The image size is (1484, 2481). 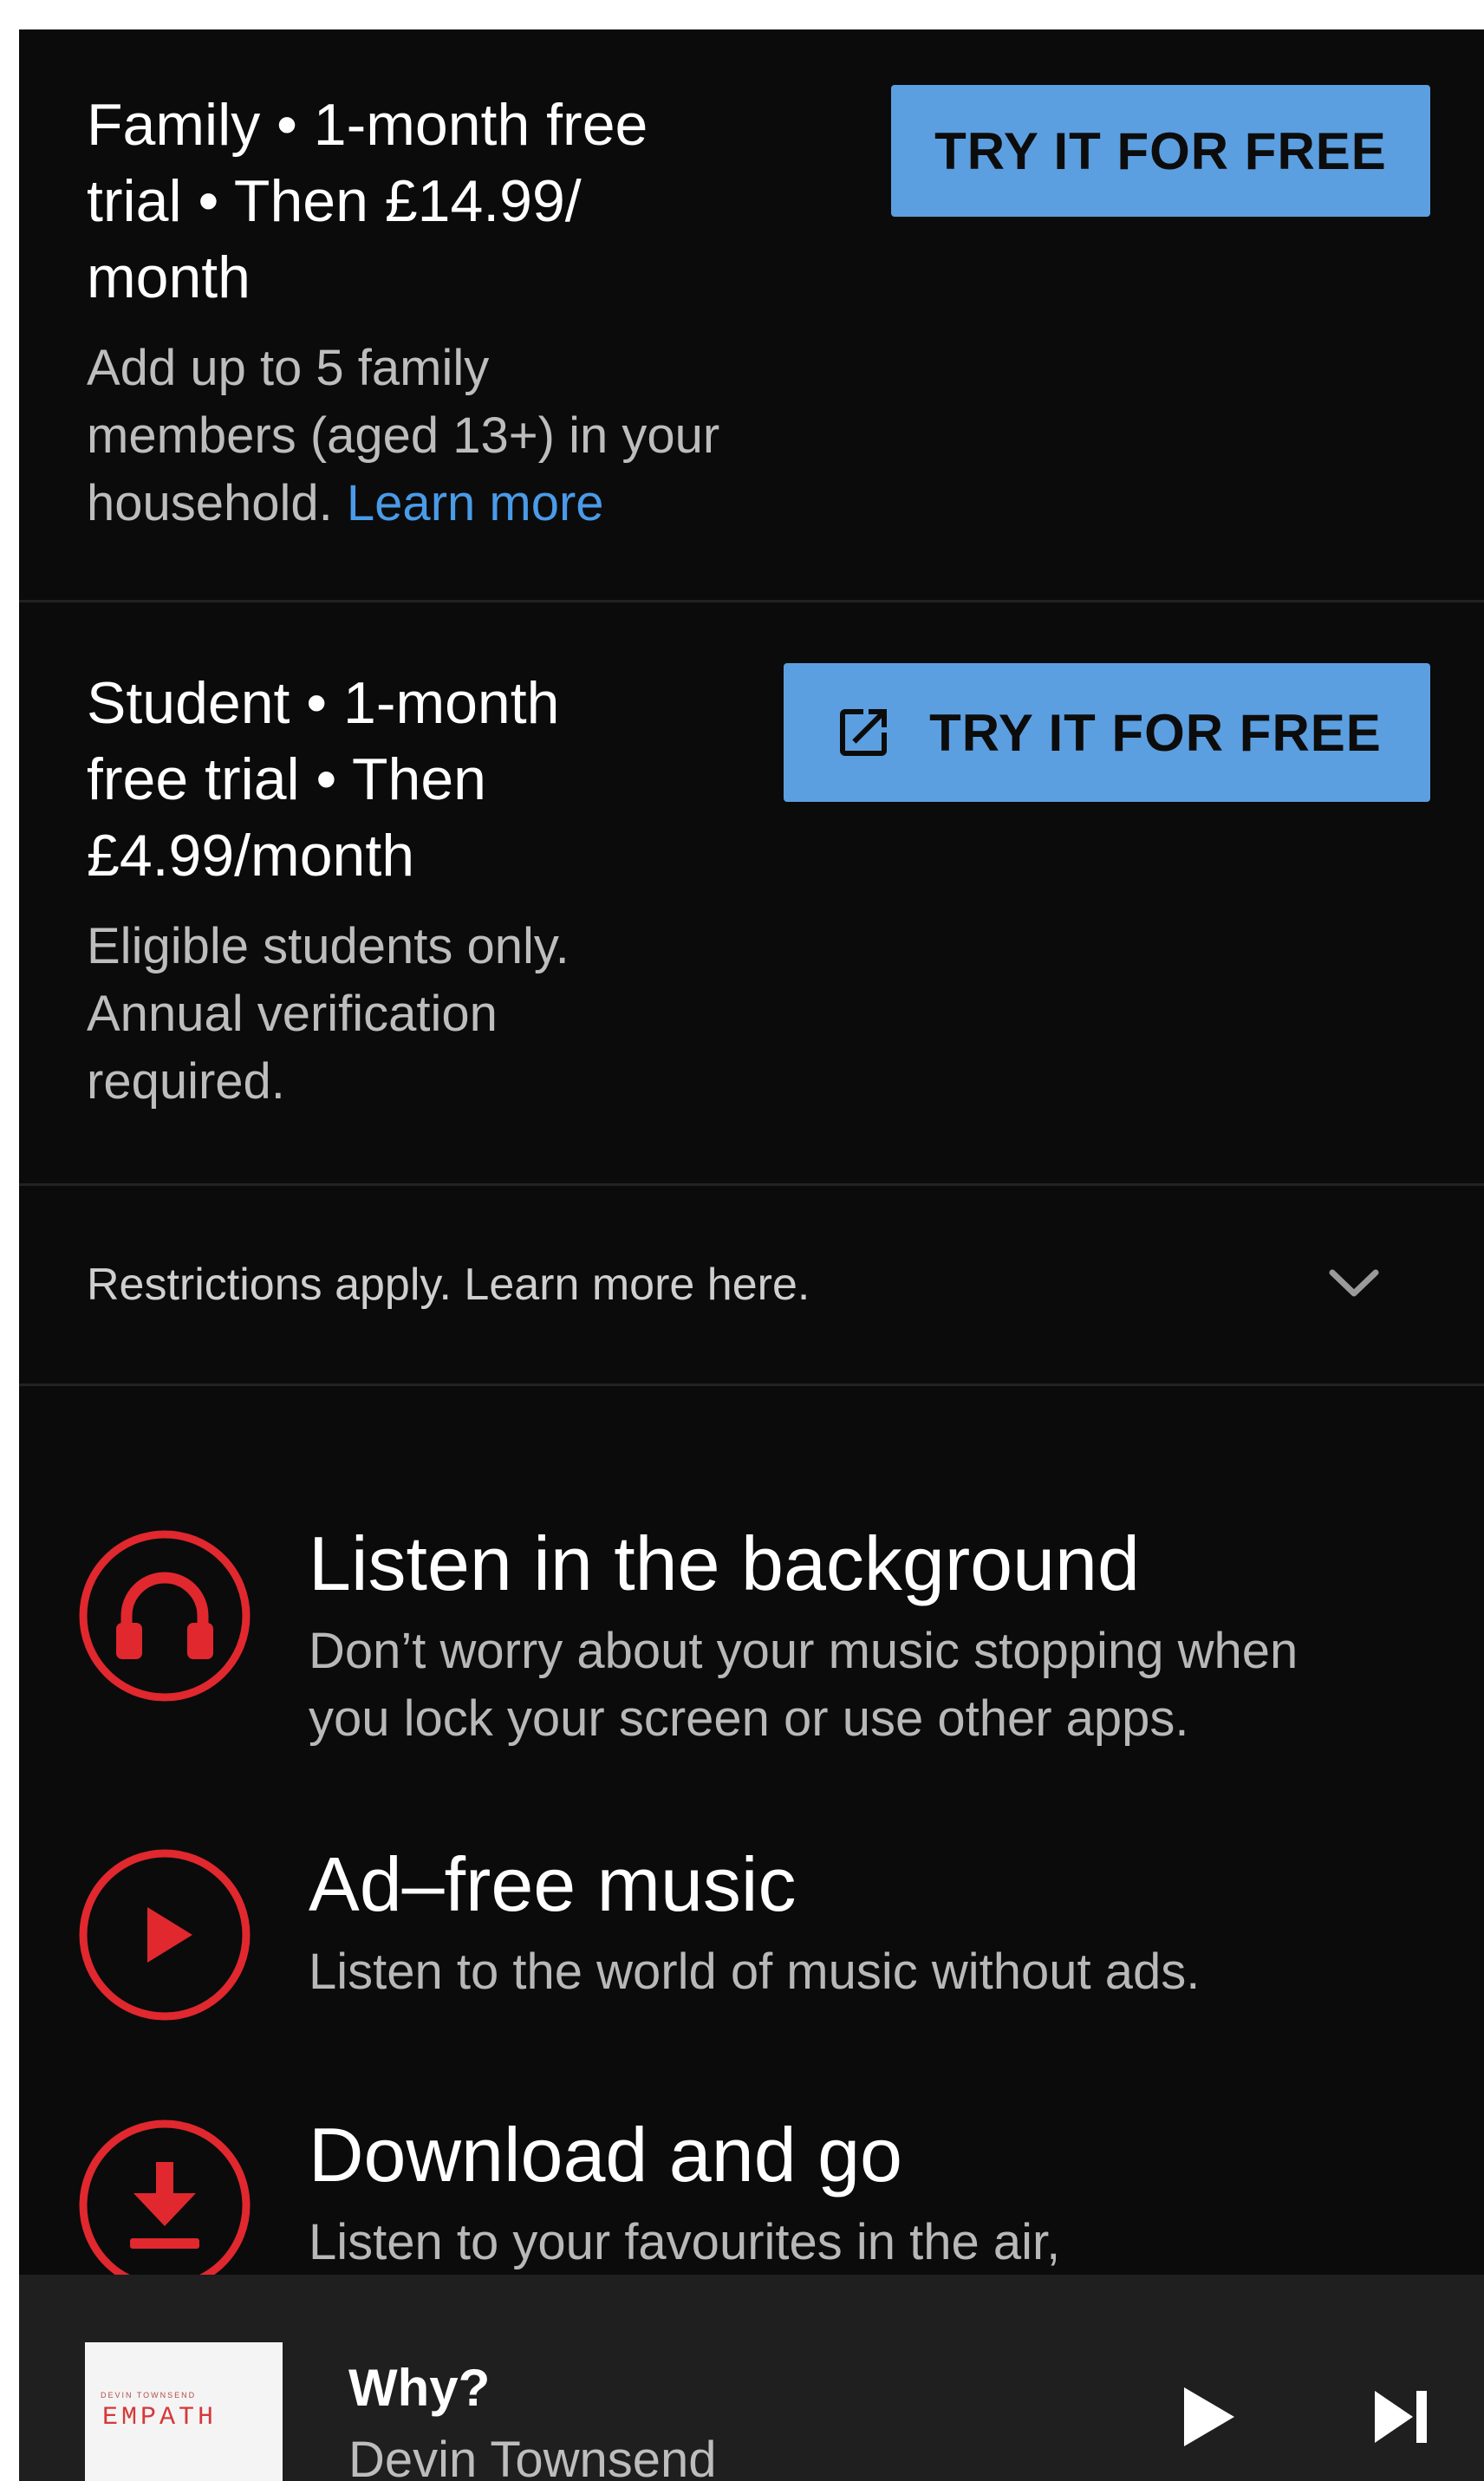 What do you see at coordinates (217, 503) in the screenshot?
I see `family-plan-desc-line-3: household.` at bounding box center [217, 503].